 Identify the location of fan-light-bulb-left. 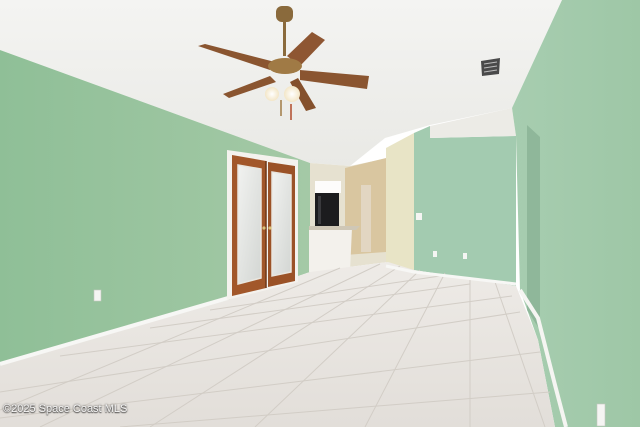
(272, 94).